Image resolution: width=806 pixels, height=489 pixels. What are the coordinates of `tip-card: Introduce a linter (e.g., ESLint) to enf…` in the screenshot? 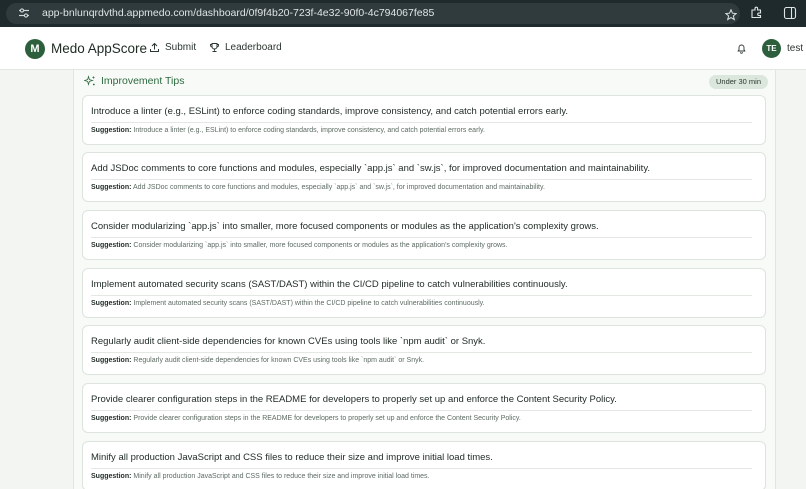 It's located at (424, 120).